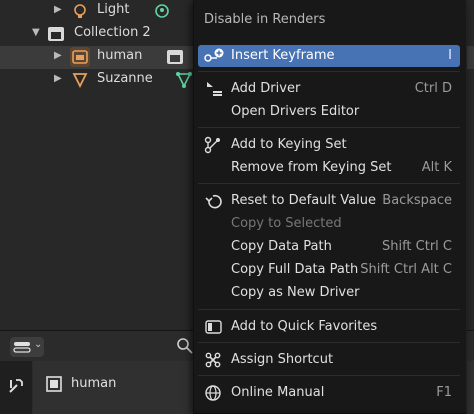 The width and height of the screenshot is (474, 414). I want to click on menu-item-assign-shortcut: Assign Shortcut, so click(329, 360).